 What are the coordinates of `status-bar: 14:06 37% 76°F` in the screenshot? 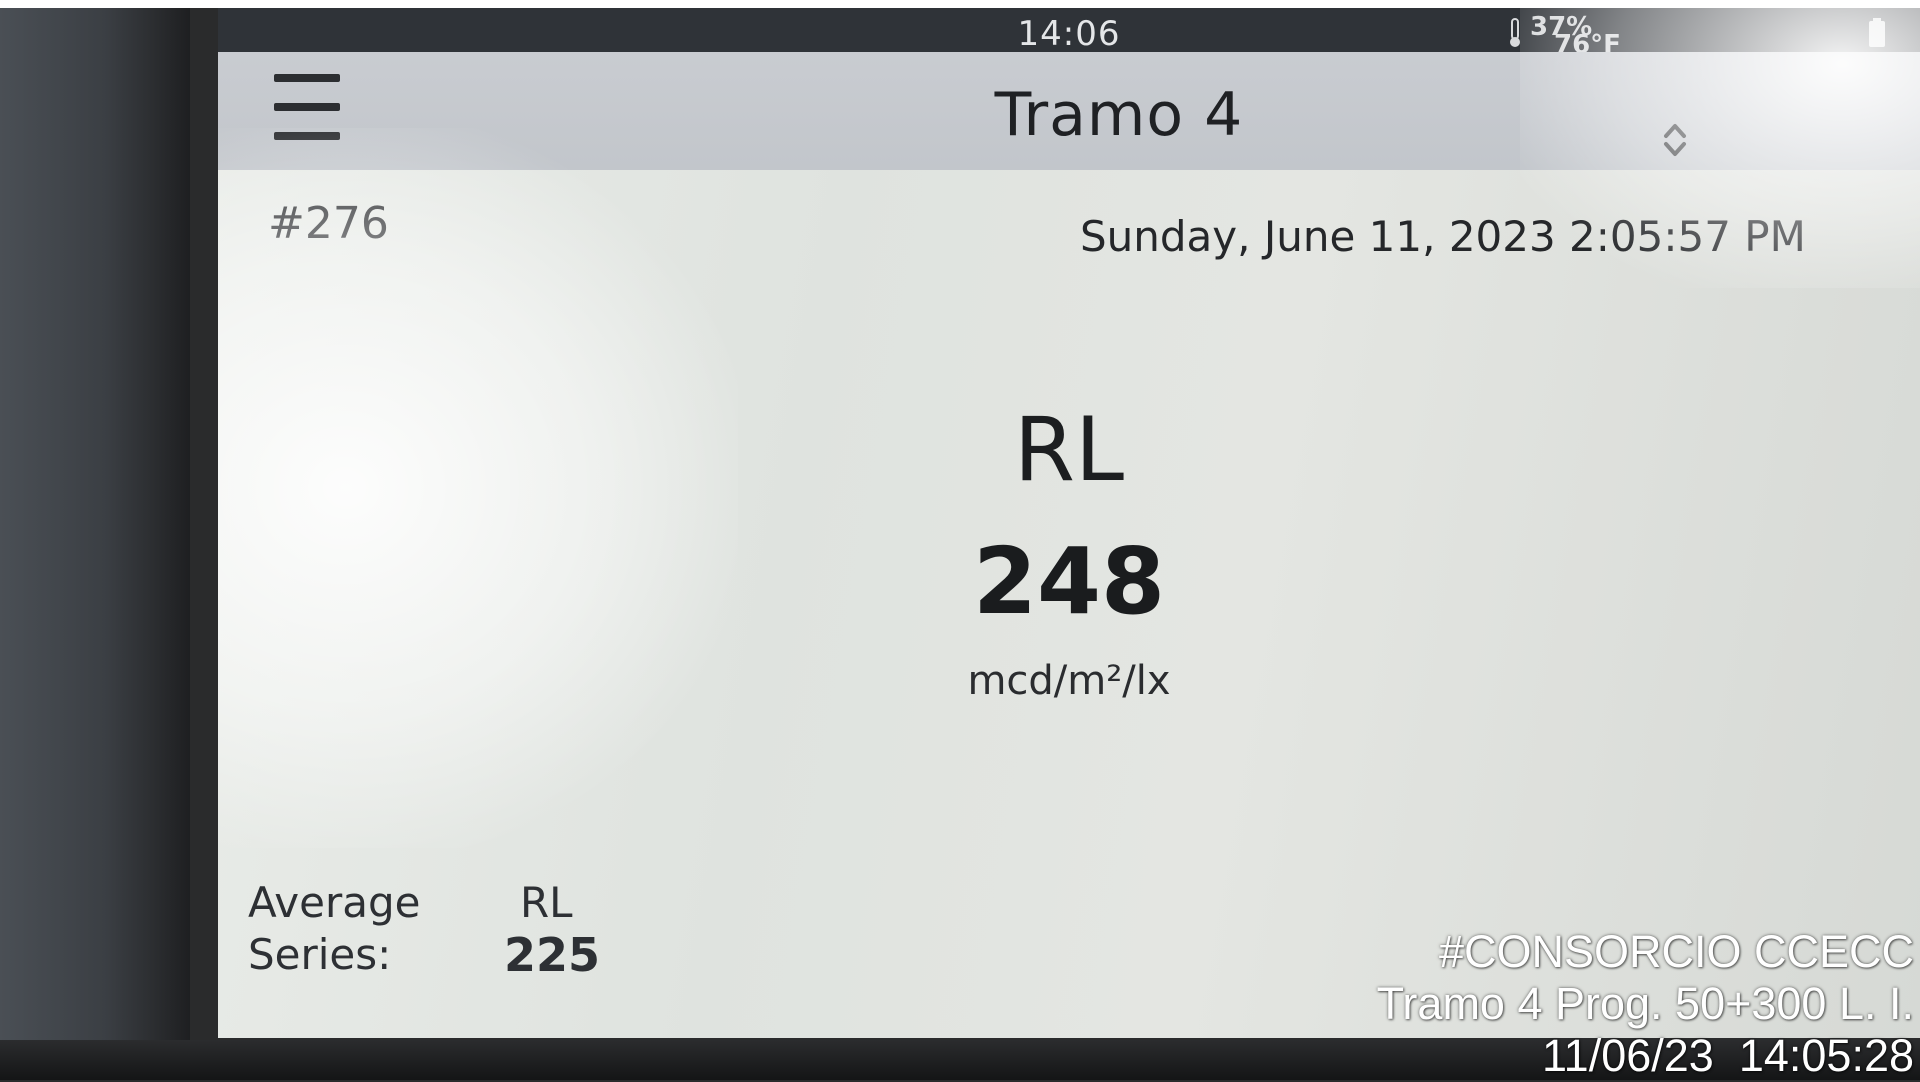 It's located at (1069, 33).